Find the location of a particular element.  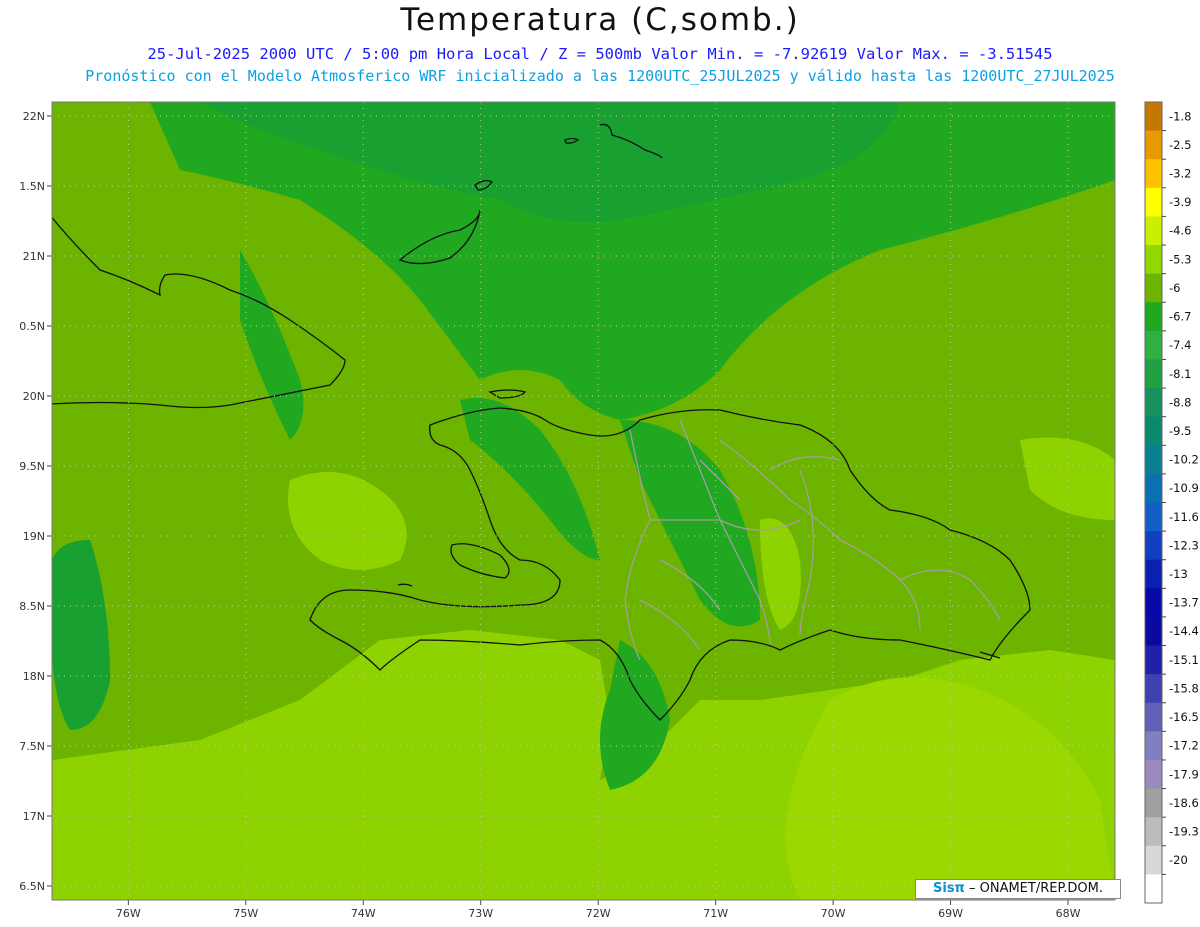

lat-tick-label: 18N is located at coordinates (34, 676).